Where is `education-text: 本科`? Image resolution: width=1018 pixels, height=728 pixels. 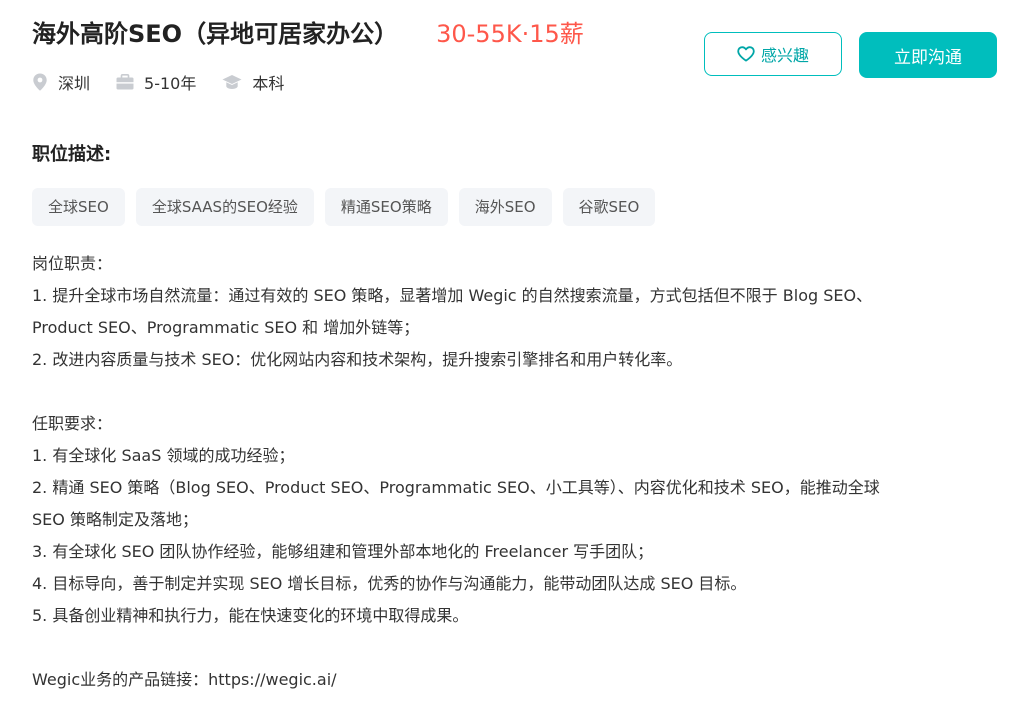 education-text: 本科 is located at coordinates (268, 83).